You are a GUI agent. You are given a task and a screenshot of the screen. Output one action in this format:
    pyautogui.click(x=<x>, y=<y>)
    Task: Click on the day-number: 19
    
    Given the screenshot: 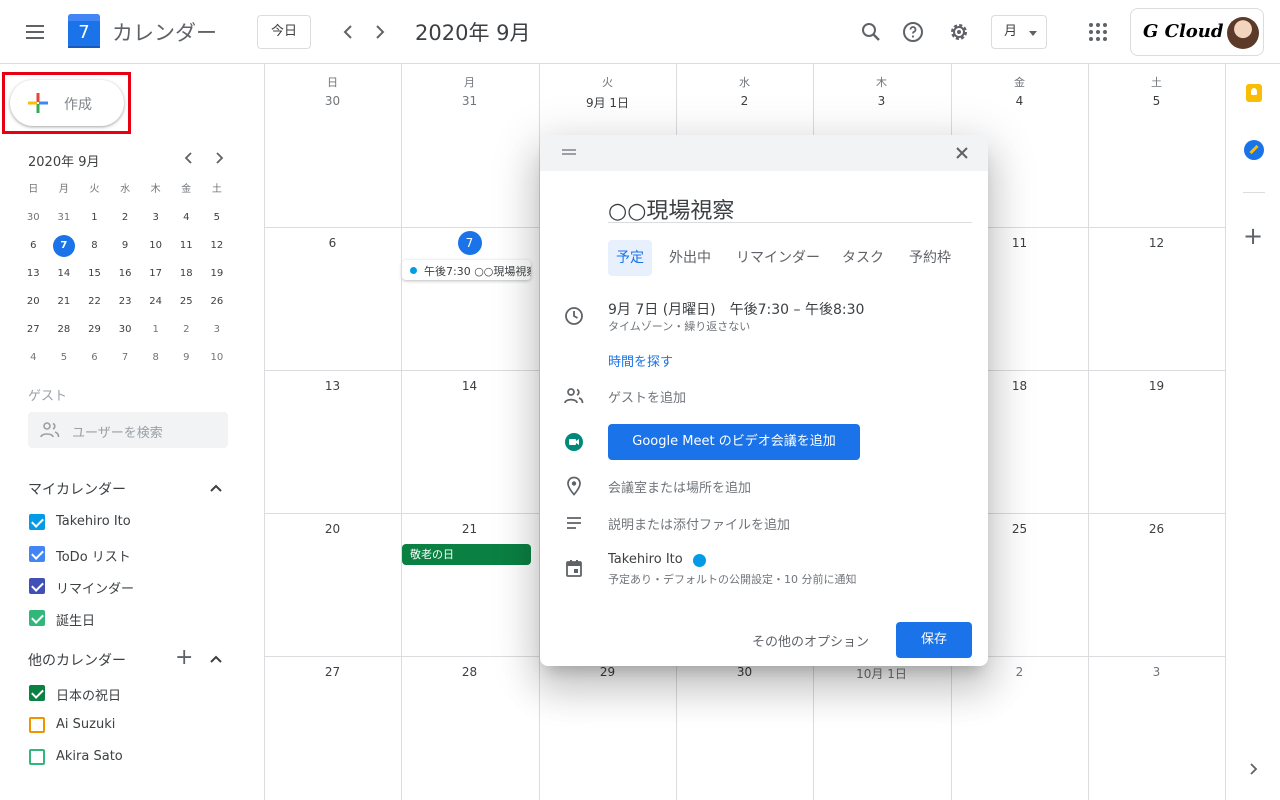 What is the action you would take?
    pyautogui.click(x=1156, y=386)
    